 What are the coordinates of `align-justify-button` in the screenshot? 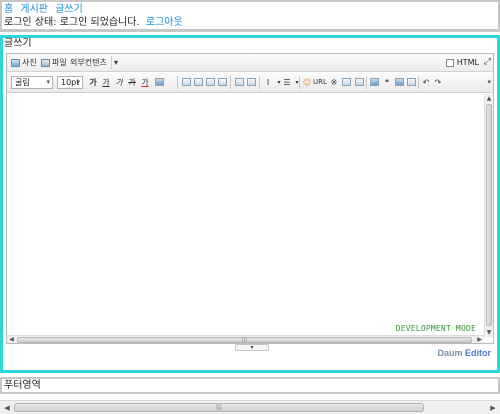 It's located at (222, 82).